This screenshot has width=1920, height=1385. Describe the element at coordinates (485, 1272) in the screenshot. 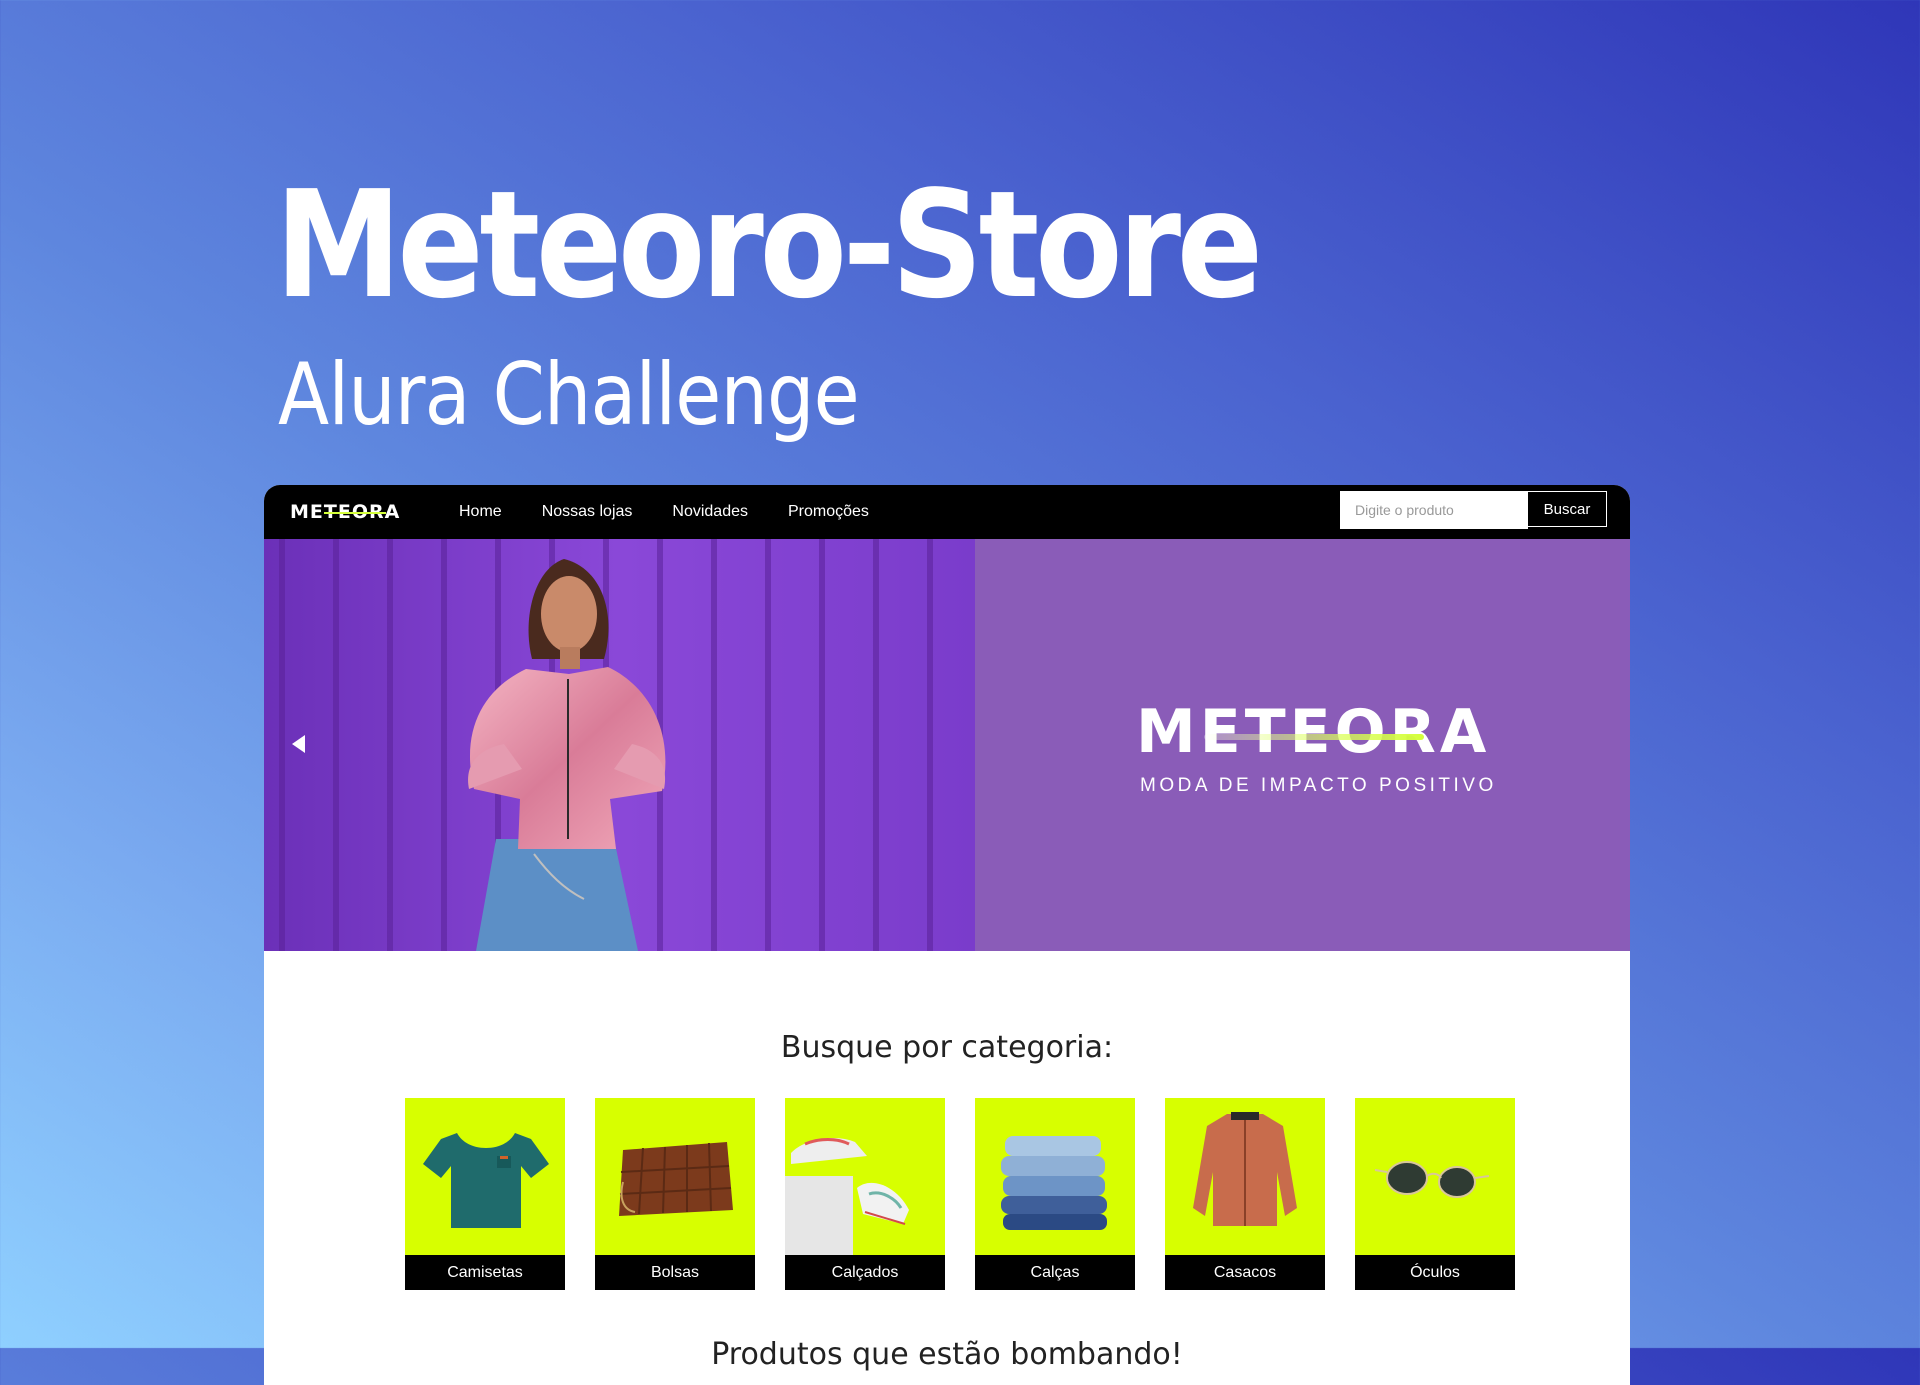

I see `category-label: Camisetas` at that location.